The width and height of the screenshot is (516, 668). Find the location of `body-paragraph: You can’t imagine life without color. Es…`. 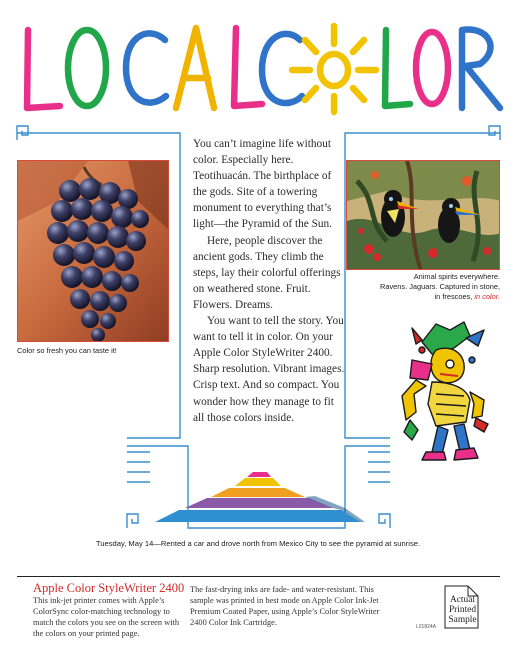

body-paragraph: You can’t imagine life without color. Es… is located at coordinates (263, 184).